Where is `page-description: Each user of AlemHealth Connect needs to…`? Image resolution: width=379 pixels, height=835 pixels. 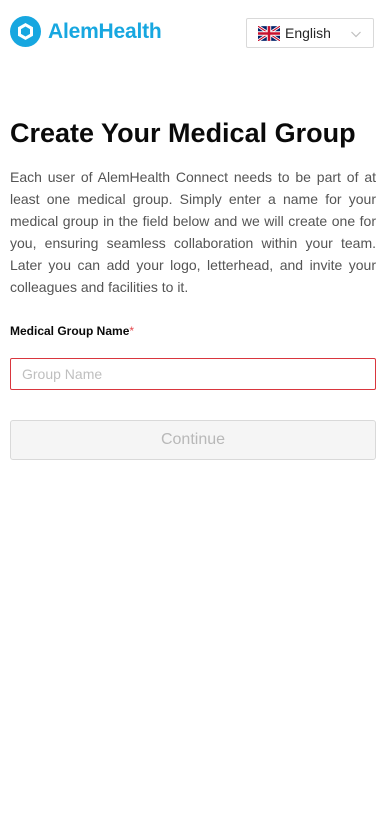 page-description: Each user of AlemHealth Connect needs to… is located at coordinates (193, 232).